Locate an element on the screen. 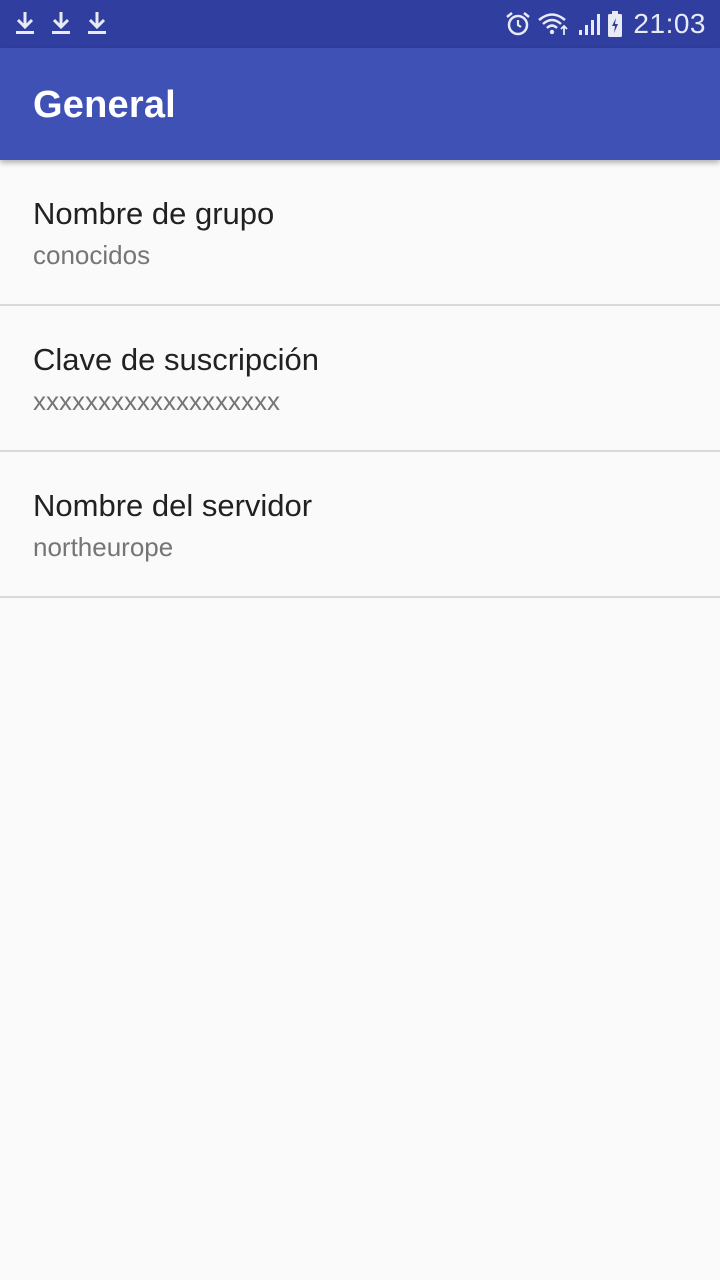 The image size is (720, 1280). preference-summary: northeurope is located at coordinates (103, 547).